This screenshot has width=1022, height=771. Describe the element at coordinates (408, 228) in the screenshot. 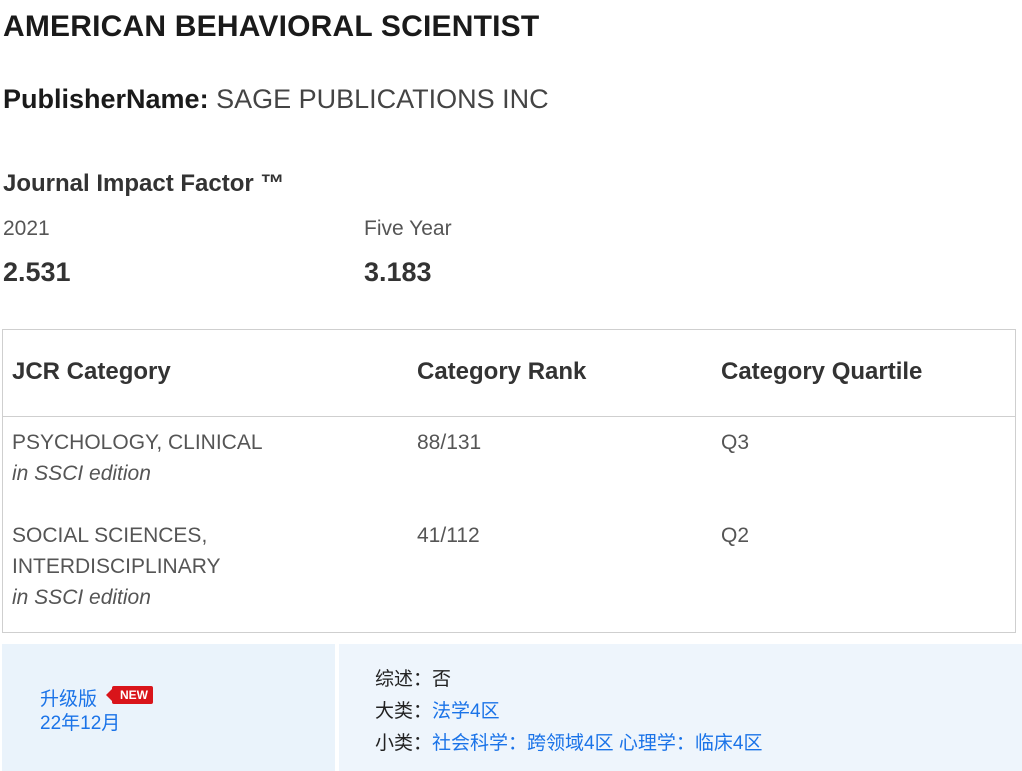

I see `five-year-label: Five Year` at that location.